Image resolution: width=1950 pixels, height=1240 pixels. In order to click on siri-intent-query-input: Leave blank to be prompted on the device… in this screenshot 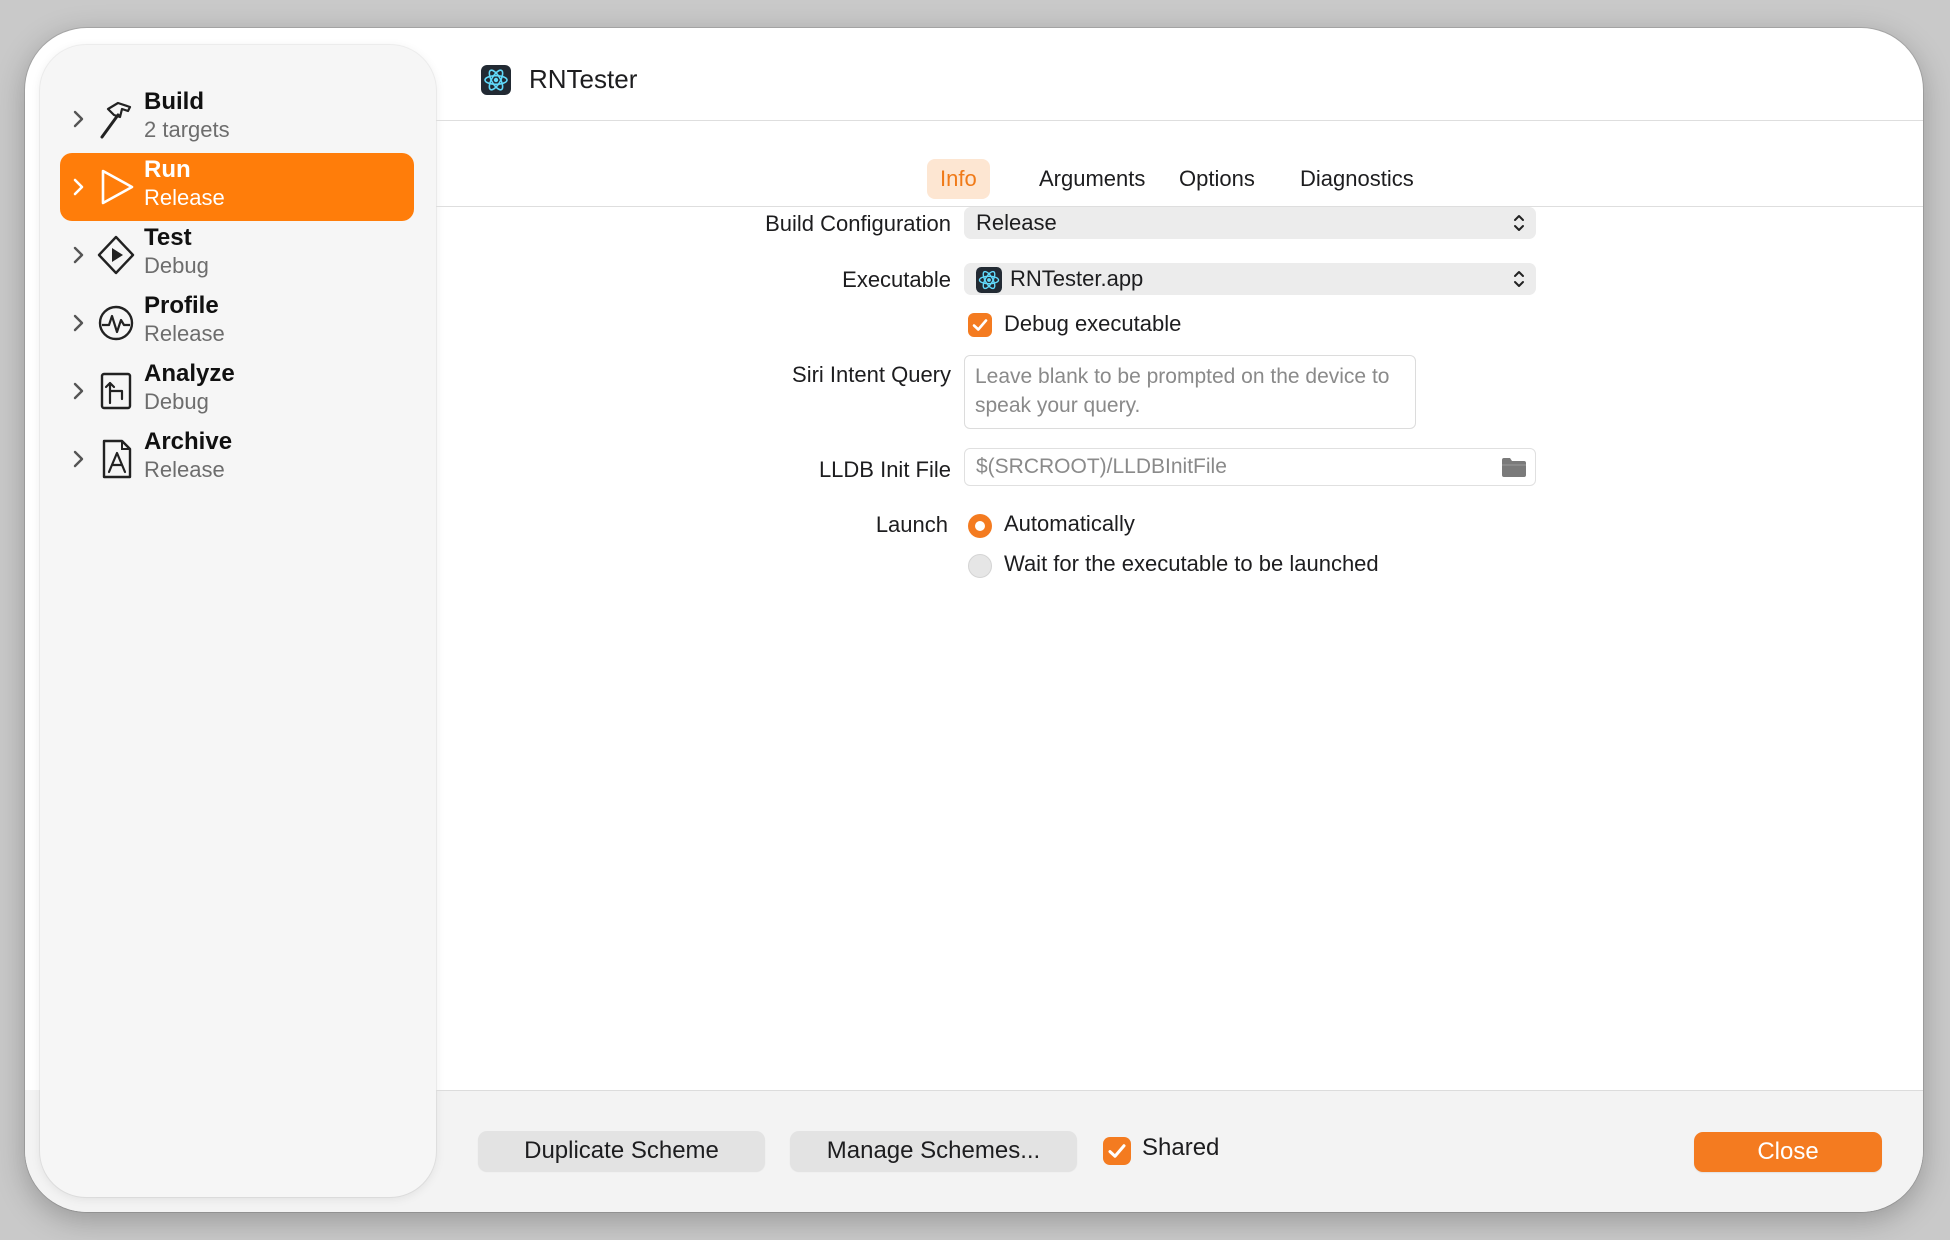, I will do `click(1190, 392)`.